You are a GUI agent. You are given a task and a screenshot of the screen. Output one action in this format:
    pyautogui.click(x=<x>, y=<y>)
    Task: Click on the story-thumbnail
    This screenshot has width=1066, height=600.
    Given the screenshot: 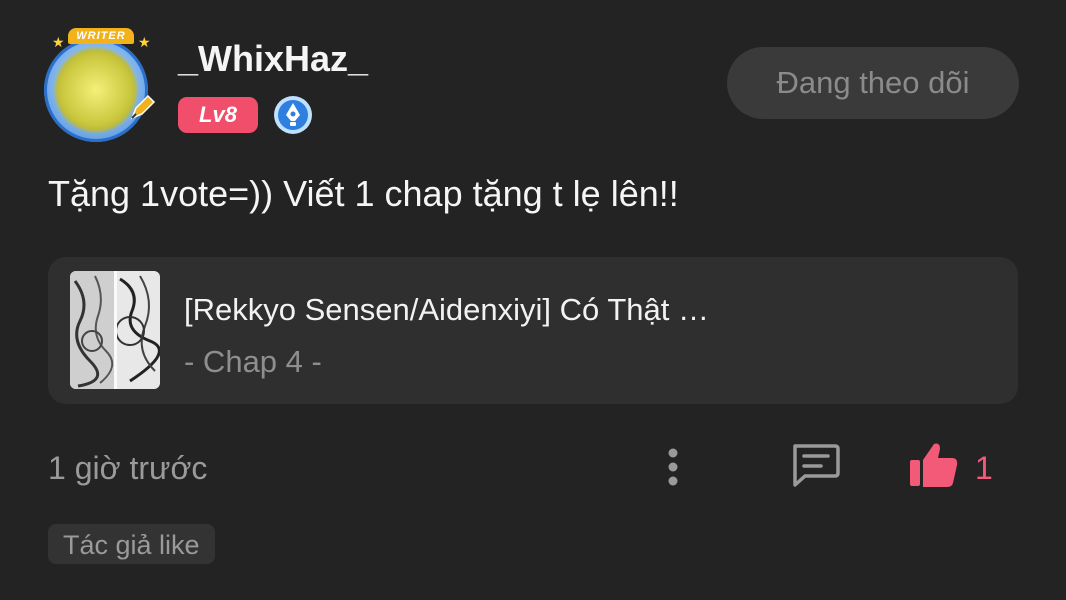 What is the action you would take?
    pyautogui.click(x=115, y=330)
    